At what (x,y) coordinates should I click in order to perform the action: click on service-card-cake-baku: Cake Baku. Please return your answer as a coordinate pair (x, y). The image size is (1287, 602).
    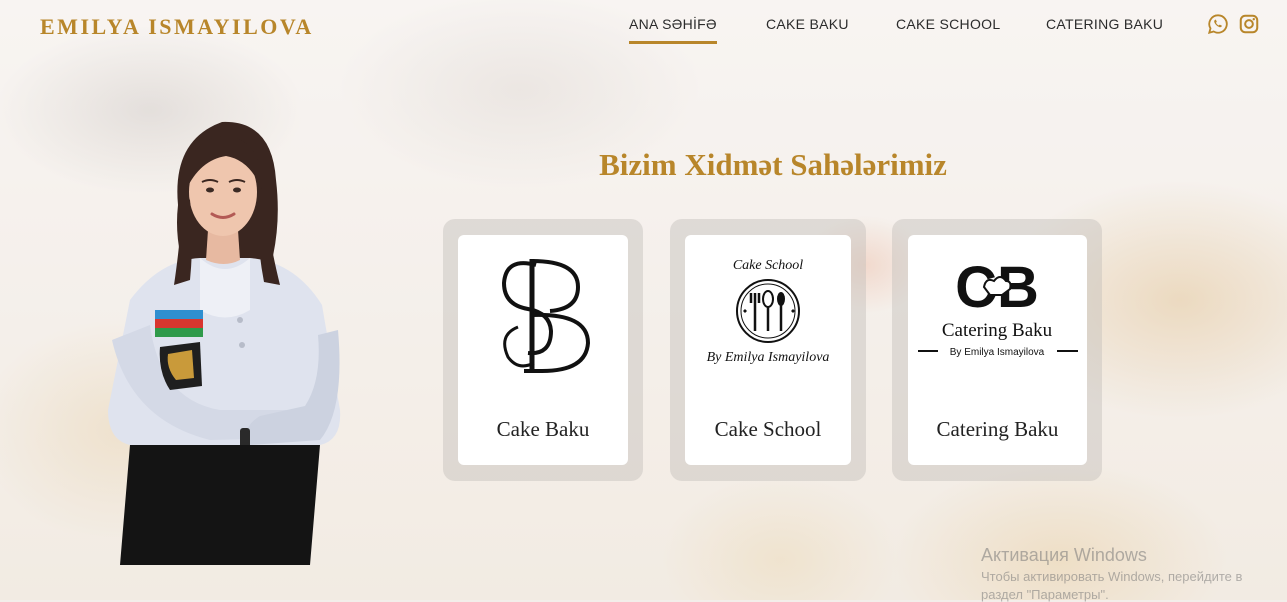
    Looking at the image, I should click on (543, 350).